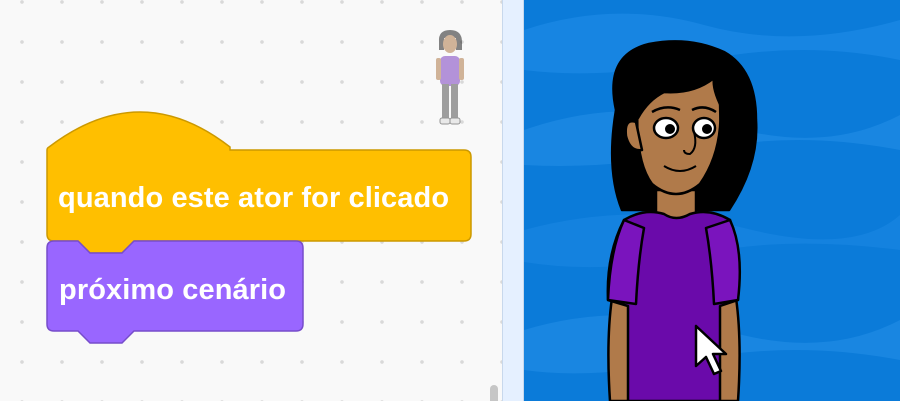  What do you see at coordinates (513, 200) in the screenshot?
I see `panel-divider` at bounding box center [513, 200].